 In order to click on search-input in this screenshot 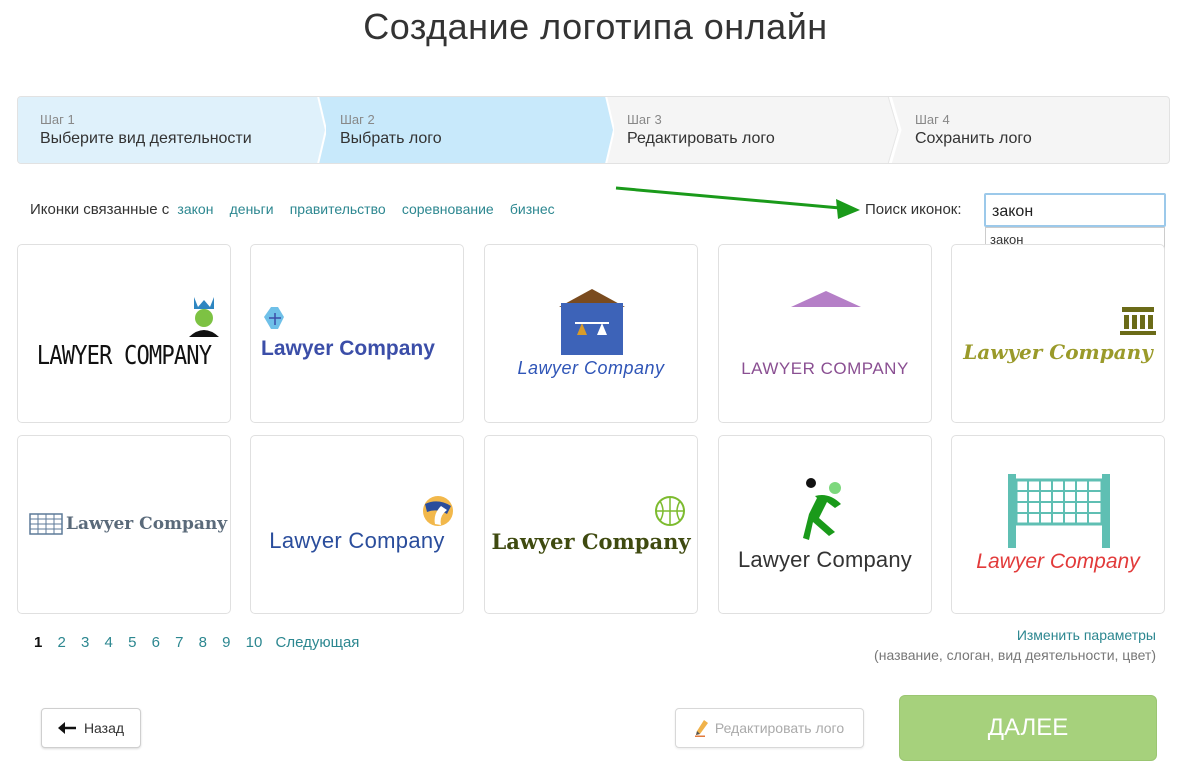, I will do `click(1075, 210)`.